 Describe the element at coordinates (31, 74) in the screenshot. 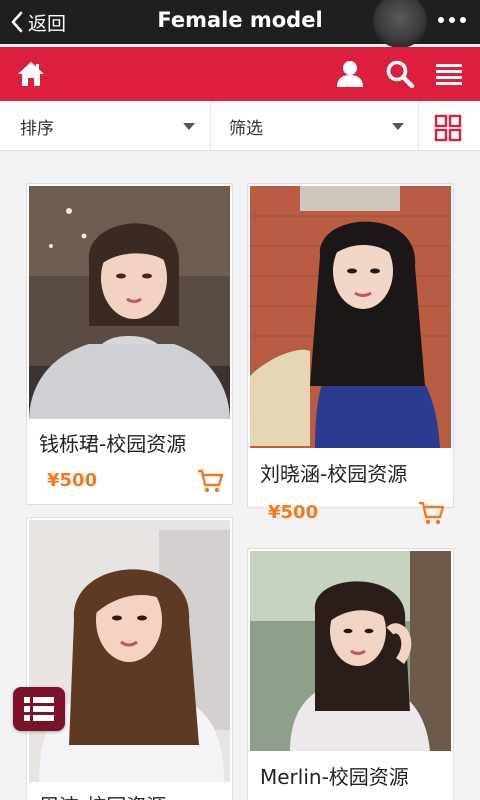

I see `home-icon` at that location.